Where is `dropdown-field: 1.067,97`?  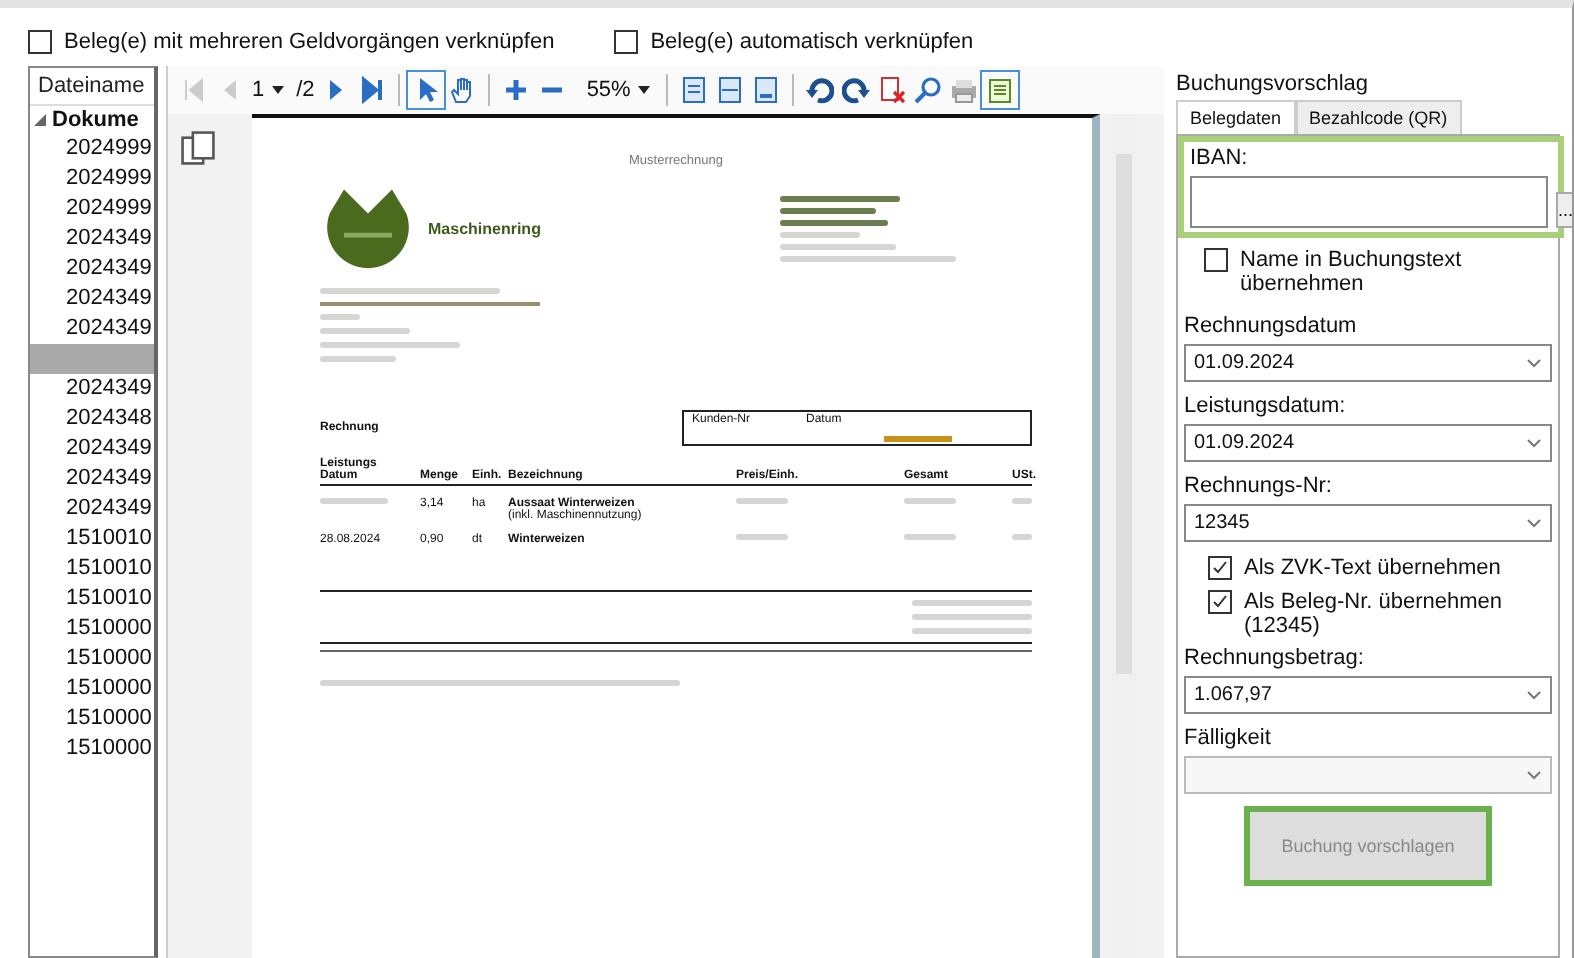
dropdown-field: 1.067,97 is located at coordinates (1368, 695).